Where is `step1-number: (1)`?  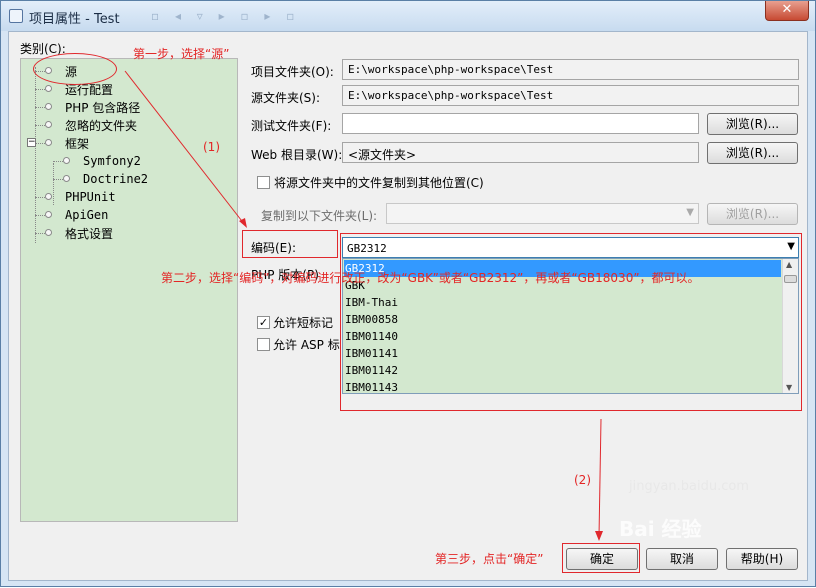
step1-number: (1) is located at coordinates (211, 147).